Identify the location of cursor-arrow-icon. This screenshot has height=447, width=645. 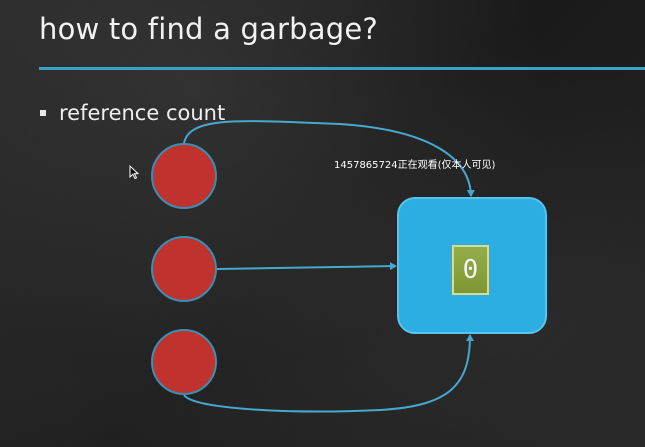
(134, 172).